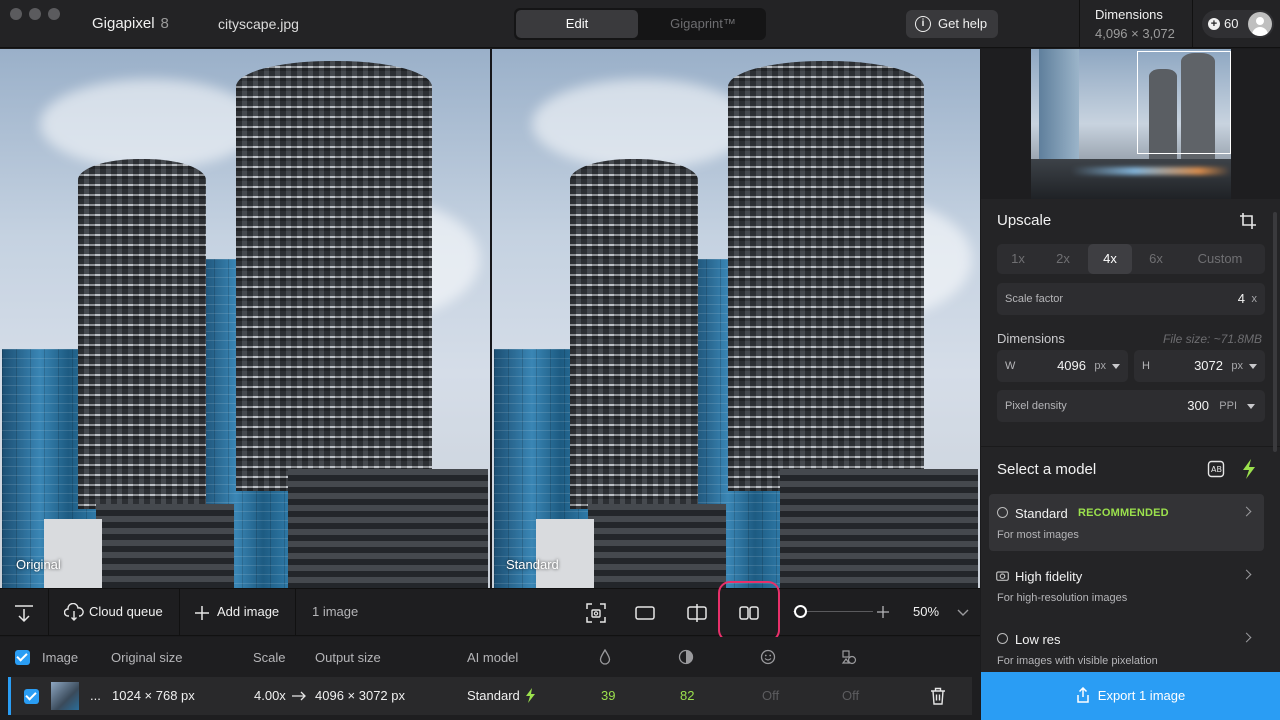 The image size is (1280, 720). Describe the element at coordinates (1131, 299) in the screenshot. I see `scale-factor-field: Scale factor 4 x` at that location.